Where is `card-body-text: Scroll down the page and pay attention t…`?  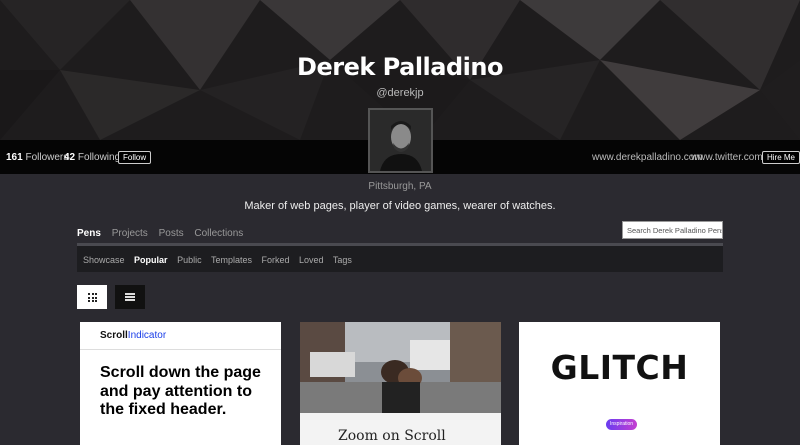
card-body-text: Scroll down the page and pay attention t… is located at coordinates (180, 391).